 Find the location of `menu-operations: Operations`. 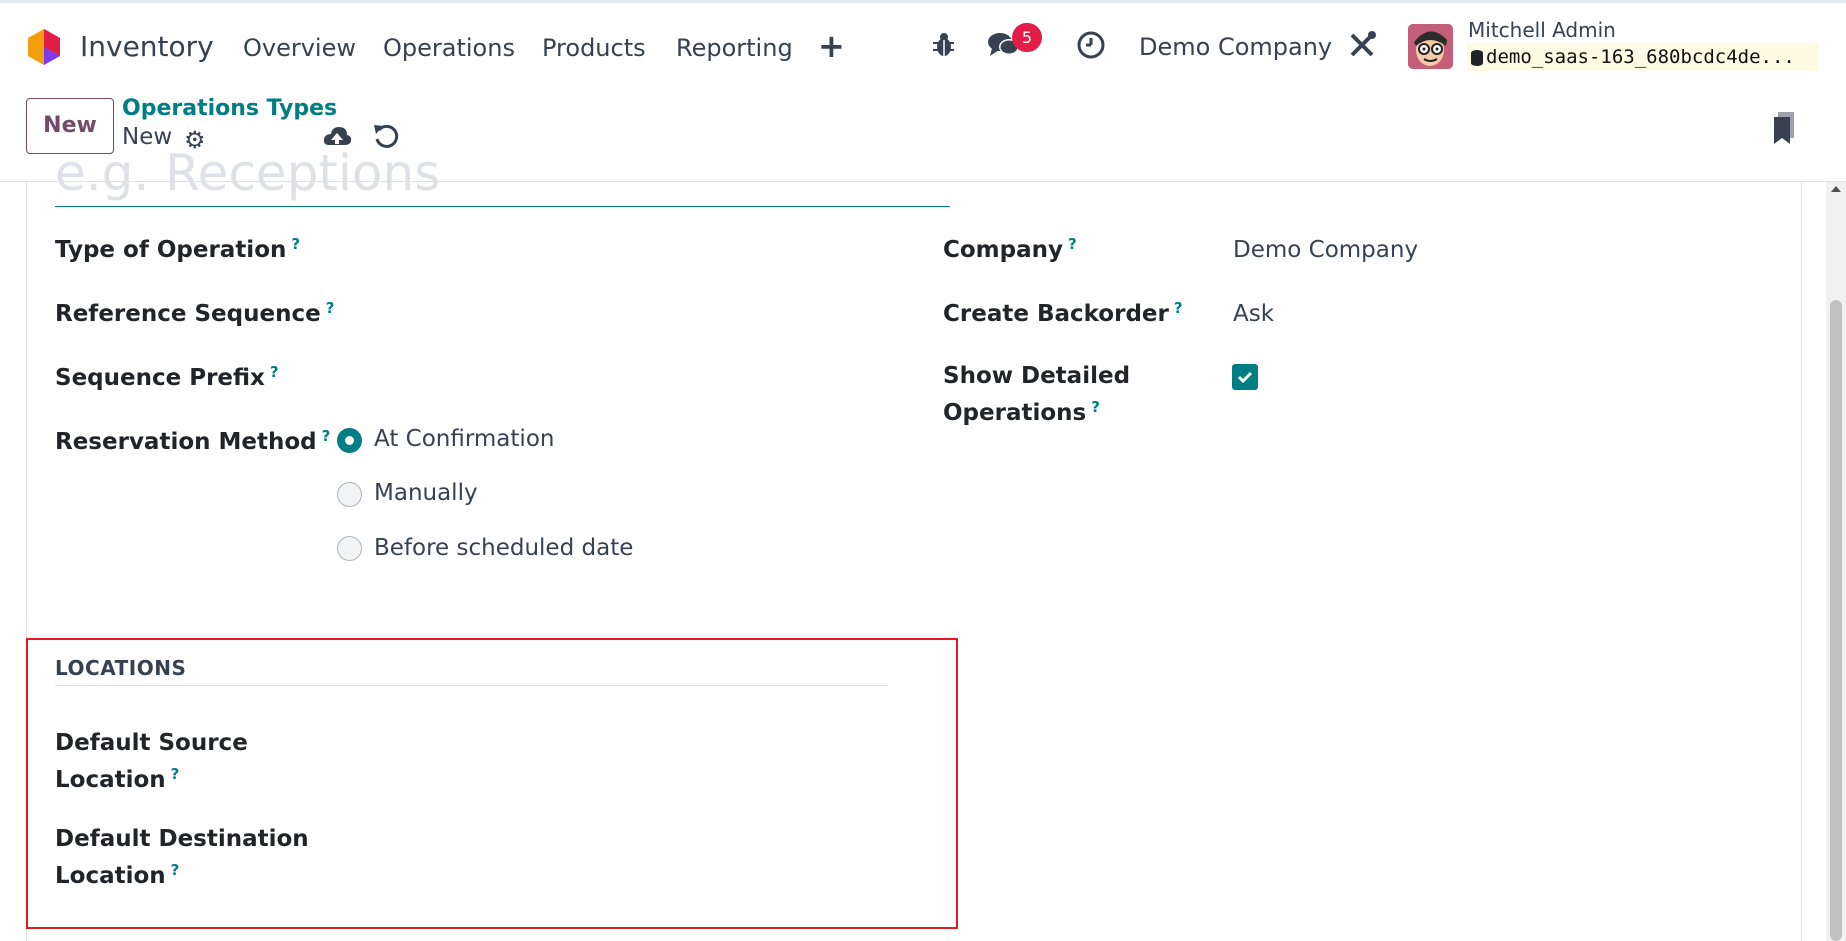

menu-operations: Operations is located at coordinates (449, 48).